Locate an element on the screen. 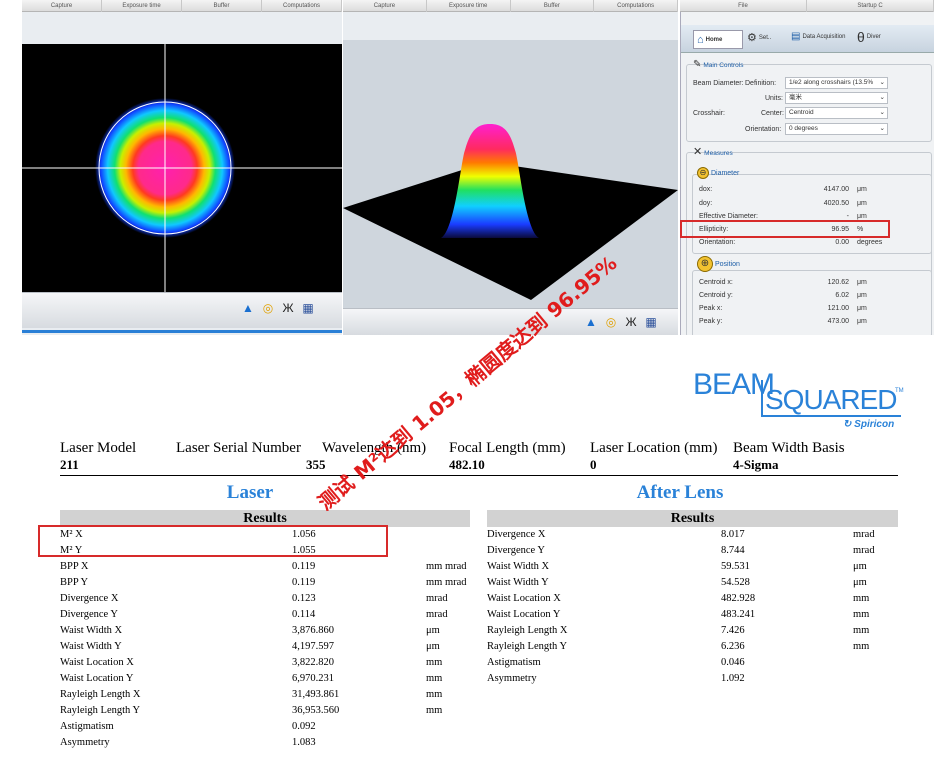  result-name: Waist Width X is located at coordinates (518, 566).